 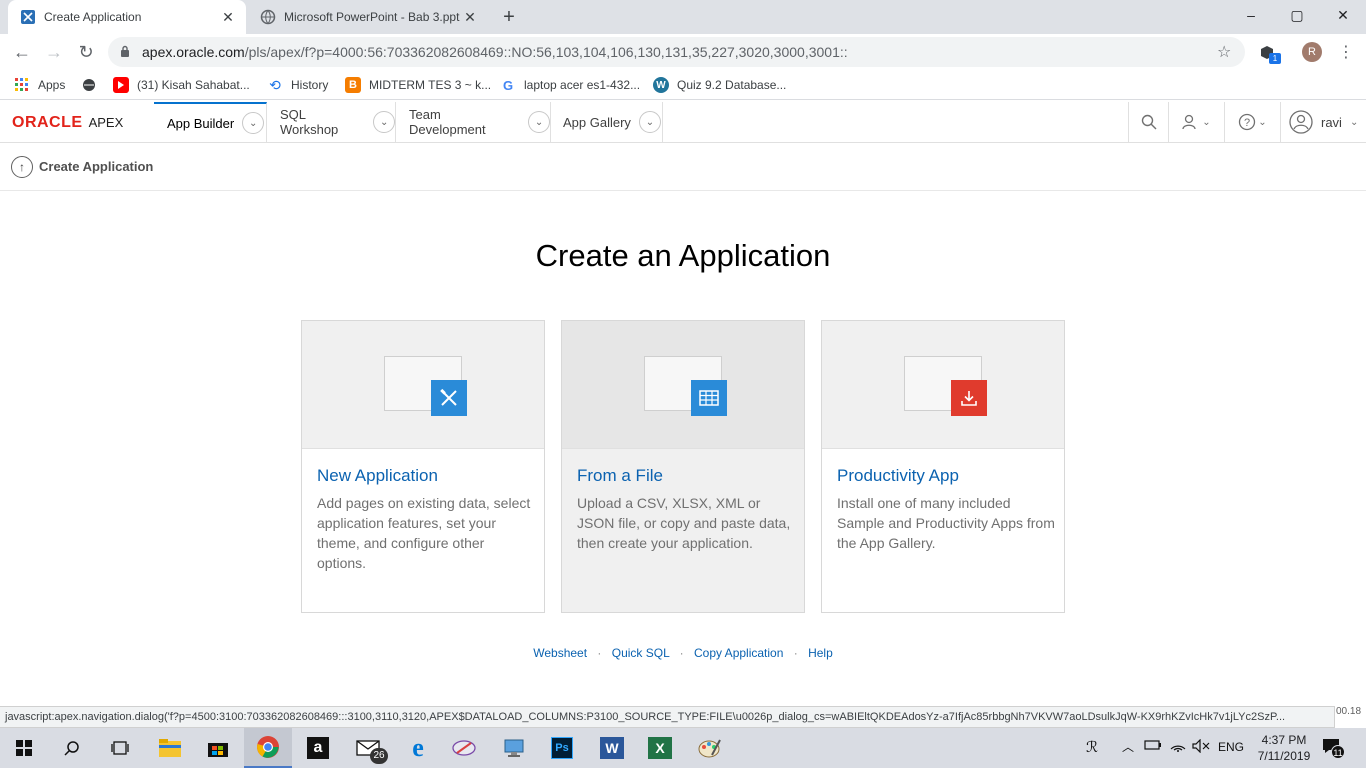 What do you see at coordinates (39, 85) in the screenshot?
I see `bookmark-apps: Apps` at bounding box center [39, 85].